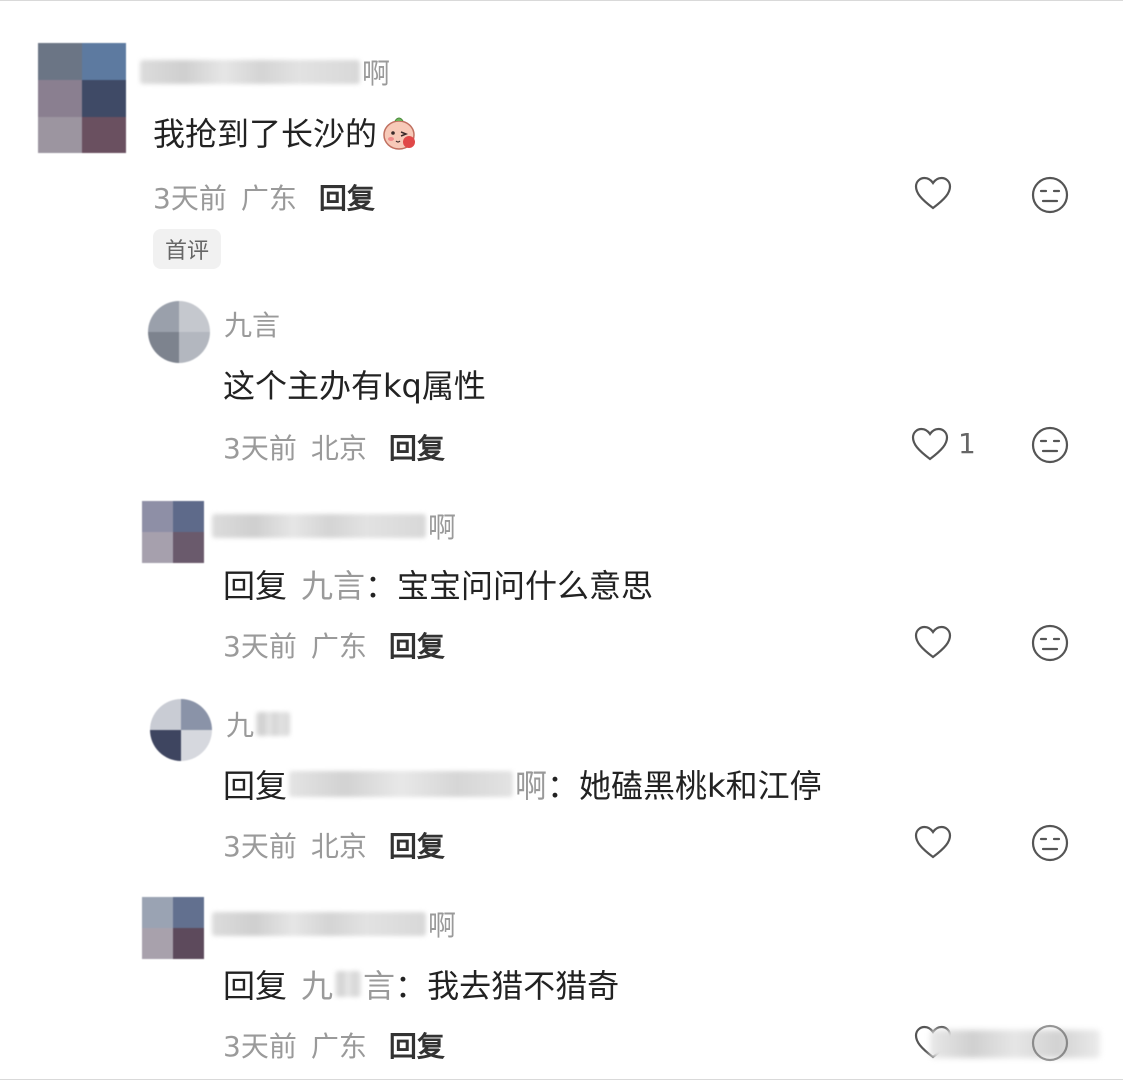 This screenshot has width=1123, height=1080. What do you see at coordinates (251, 324) in the screenshot?
I see `username: 九言` at bounding box center [251, 324].